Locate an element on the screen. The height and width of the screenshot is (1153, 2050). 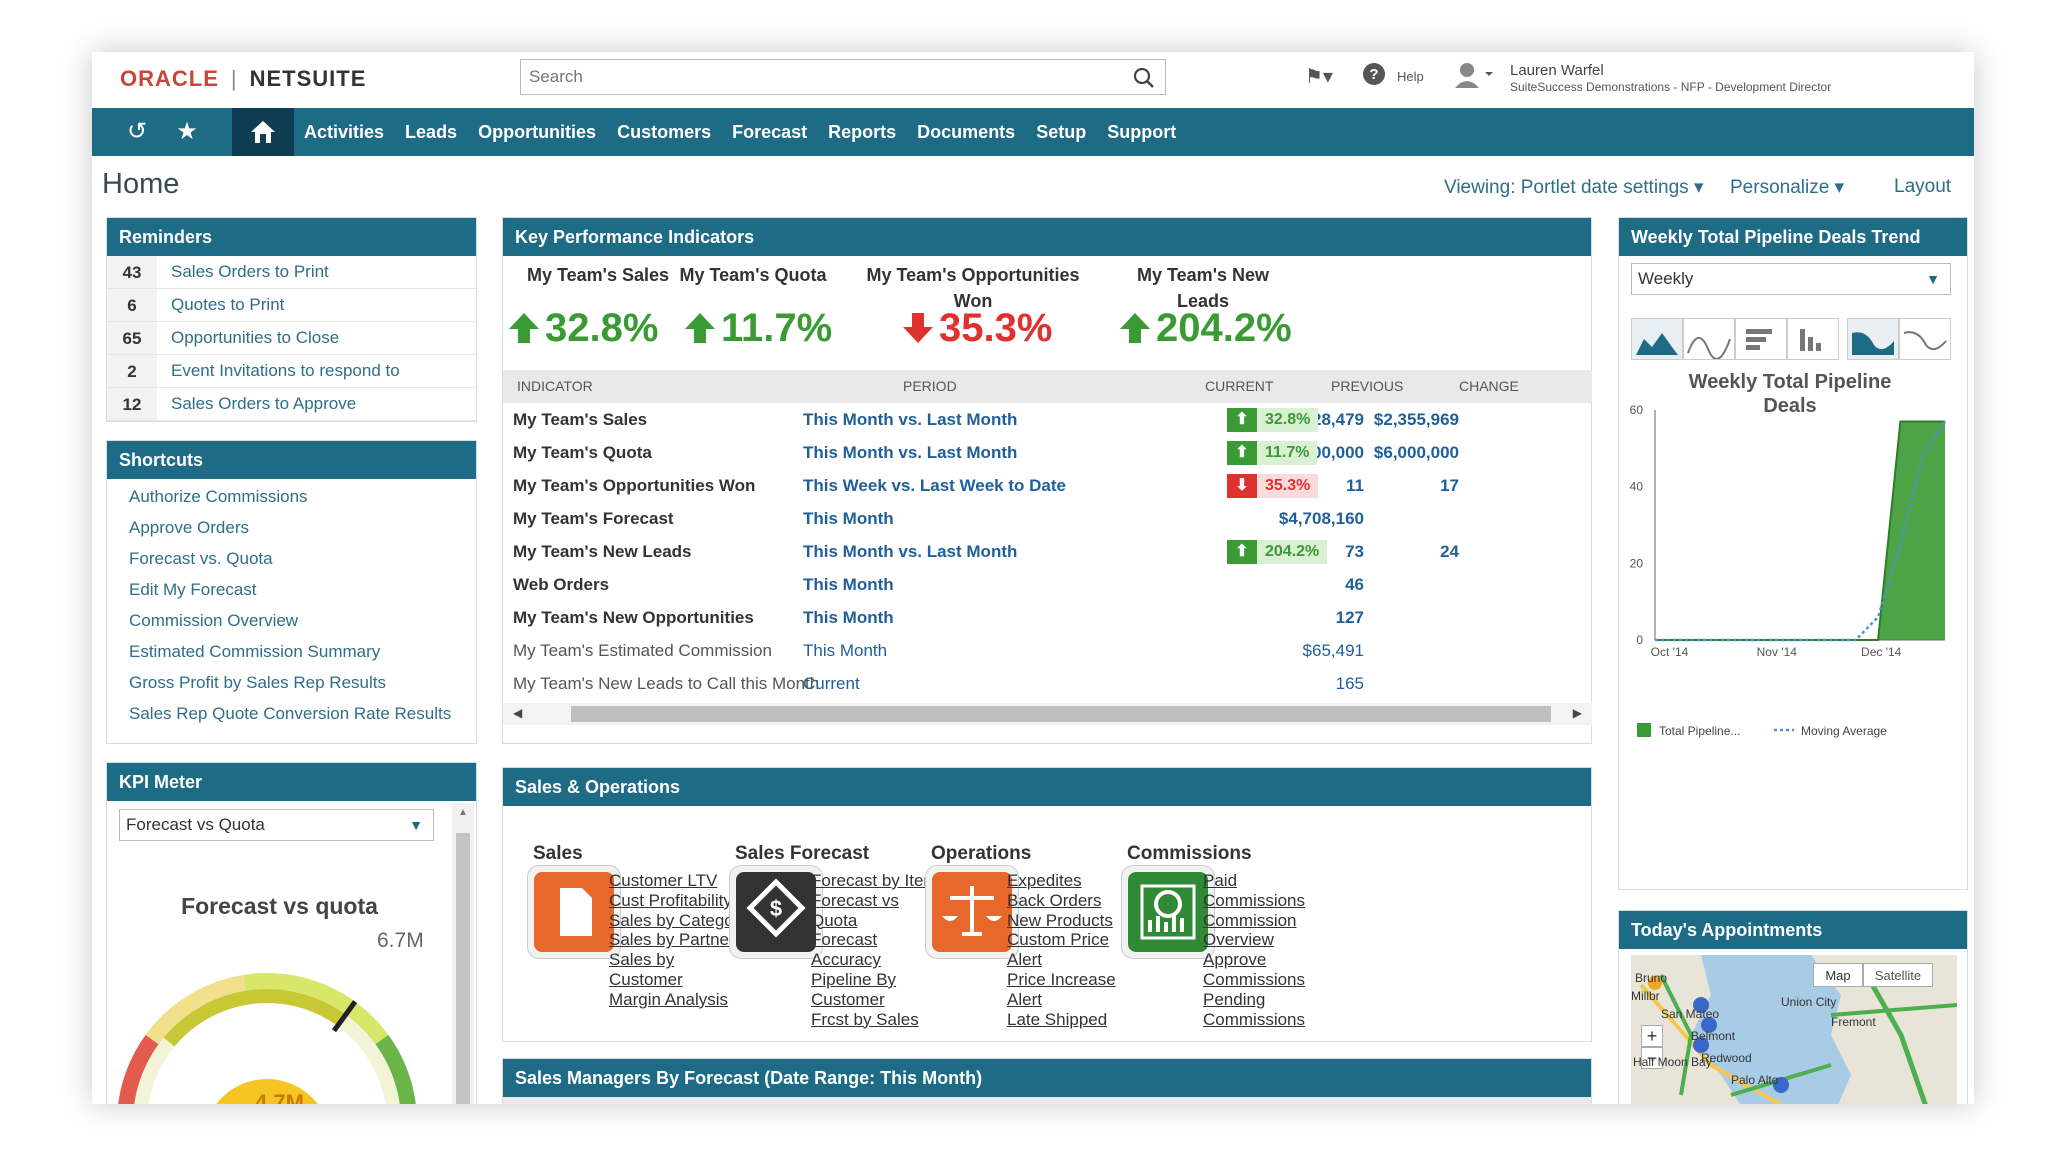
spline-icon is located at coordinates (1925, 339).